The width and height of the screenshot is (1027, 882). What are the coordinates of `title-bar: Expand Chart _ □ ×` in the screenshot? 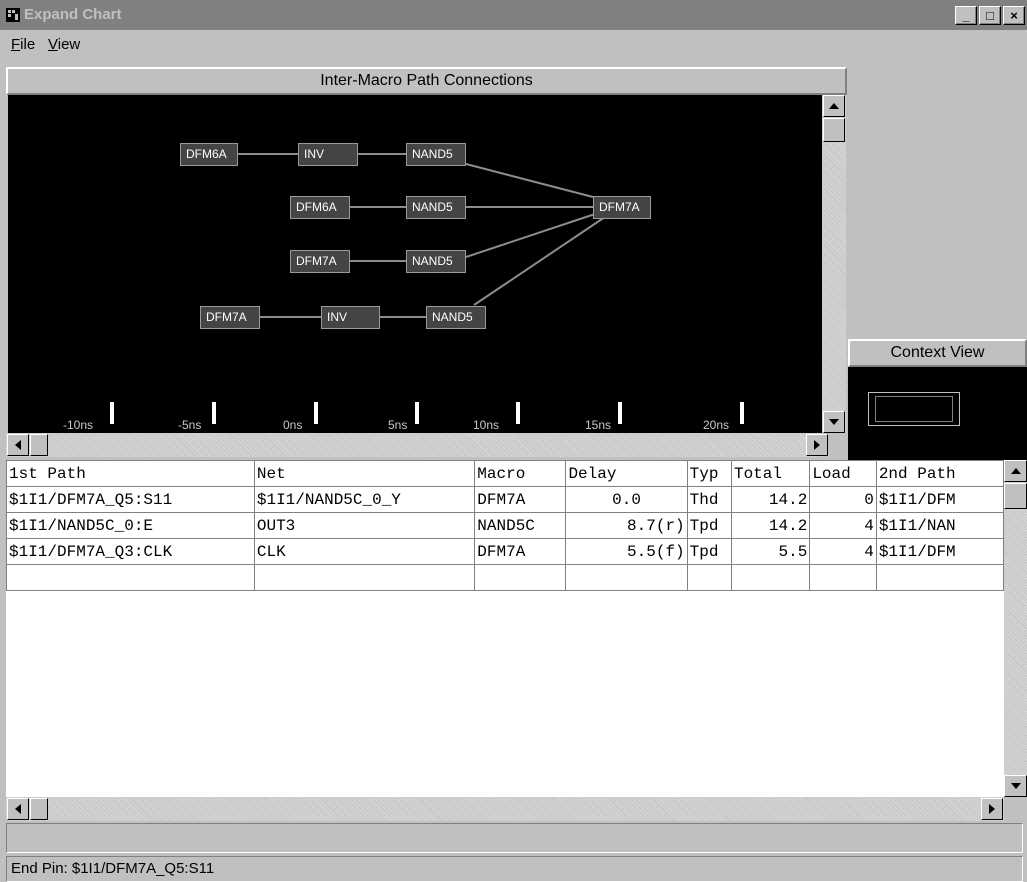 It's located at (513, 15).